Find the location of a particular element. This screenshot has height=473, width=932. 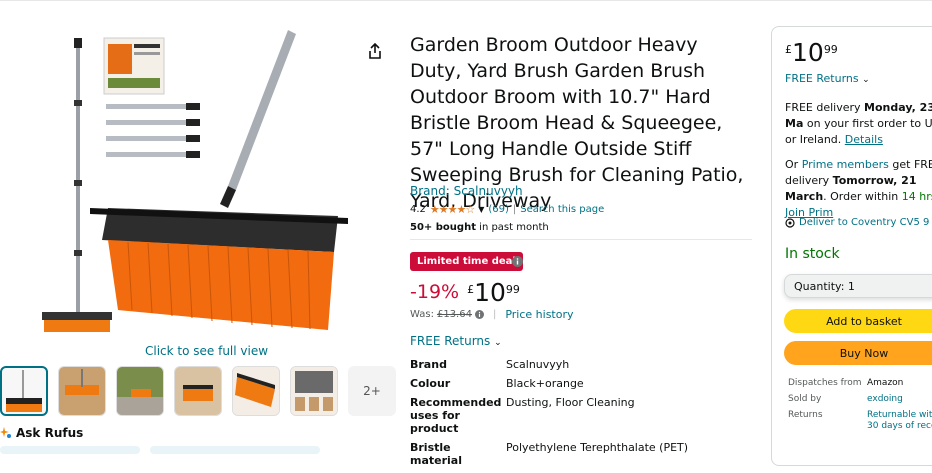

add-to-basket-button: Add to basket is located at coordinates (858, 321).